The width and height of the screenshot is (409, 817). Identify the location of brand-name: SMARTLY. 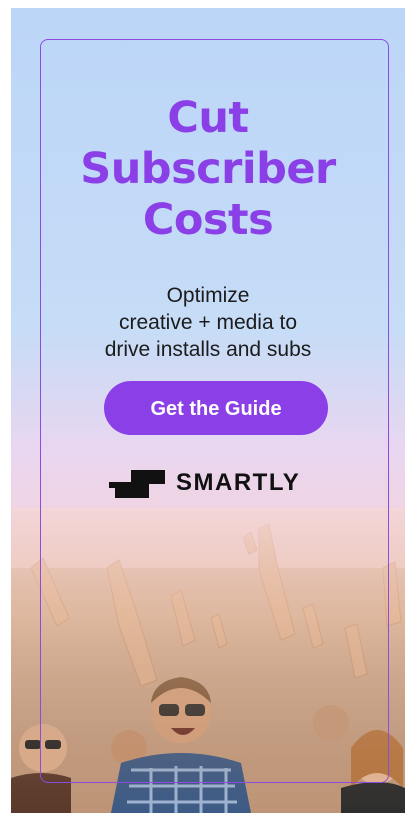
(238, 482).